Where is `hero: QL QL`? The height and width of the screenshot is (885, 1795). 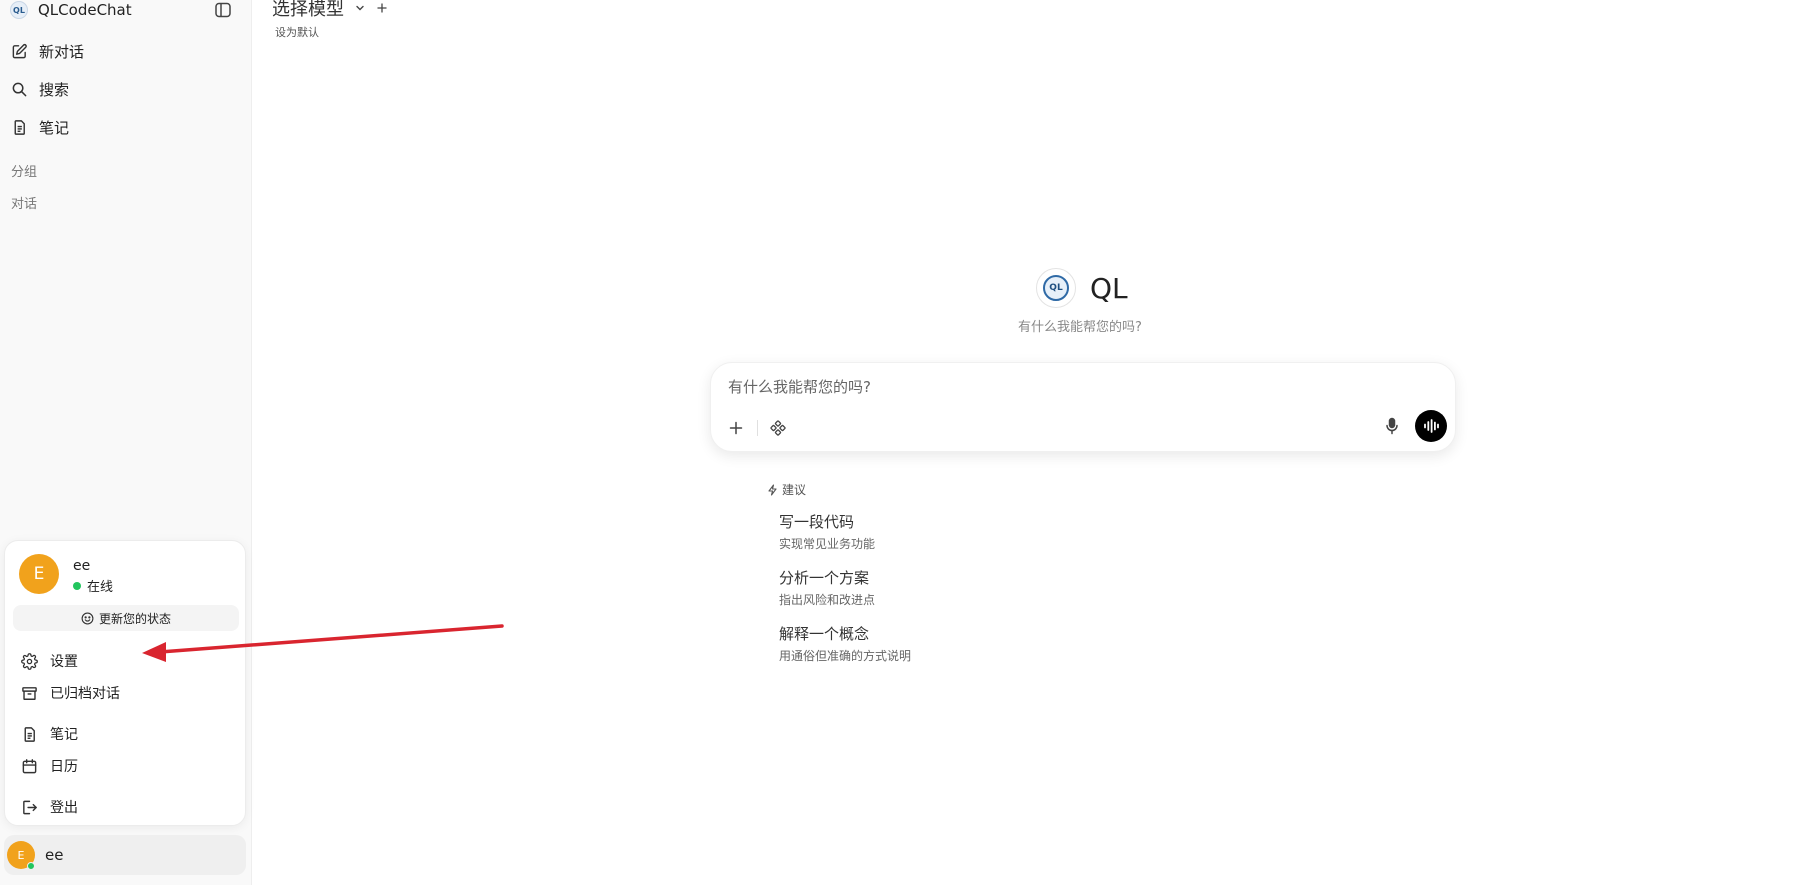
hero: QL QL is located at coordinates (1082, 288).